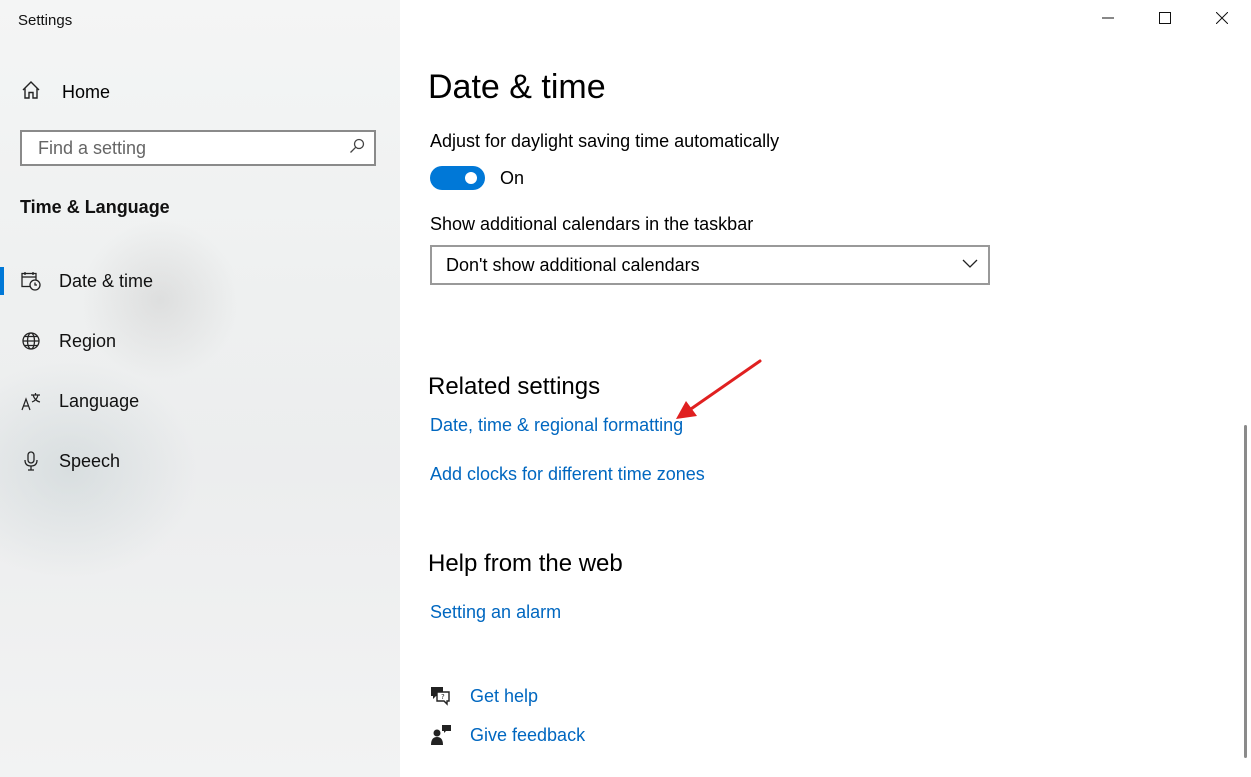 The height and width of the screenshot is (777, 1251). Describe the element at coordinates (31, 92) in the screenshot. I see `home-icon` at that location.